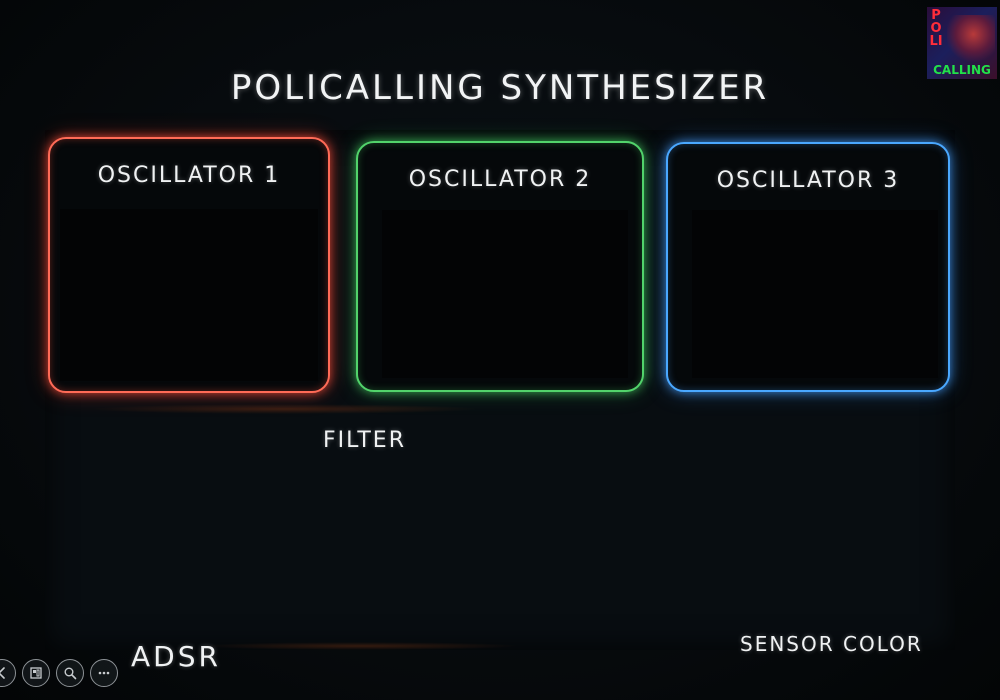 The width and height of the screenshot is (1000, 700). What do you see at coordinates (936, 28) in the screenshot?
I see `logo-poli-text: POLI` at bounding box center [936, 28].